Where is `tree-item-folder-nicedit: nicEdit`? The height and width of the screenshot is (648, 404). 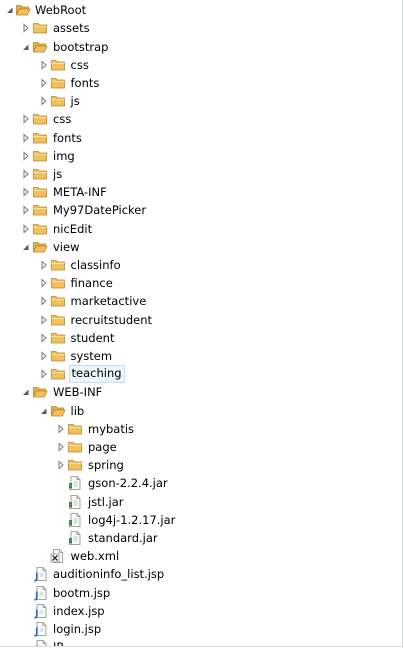
tree-item-folder-nicedit: nicEdit is located at coordinates (195, 229).